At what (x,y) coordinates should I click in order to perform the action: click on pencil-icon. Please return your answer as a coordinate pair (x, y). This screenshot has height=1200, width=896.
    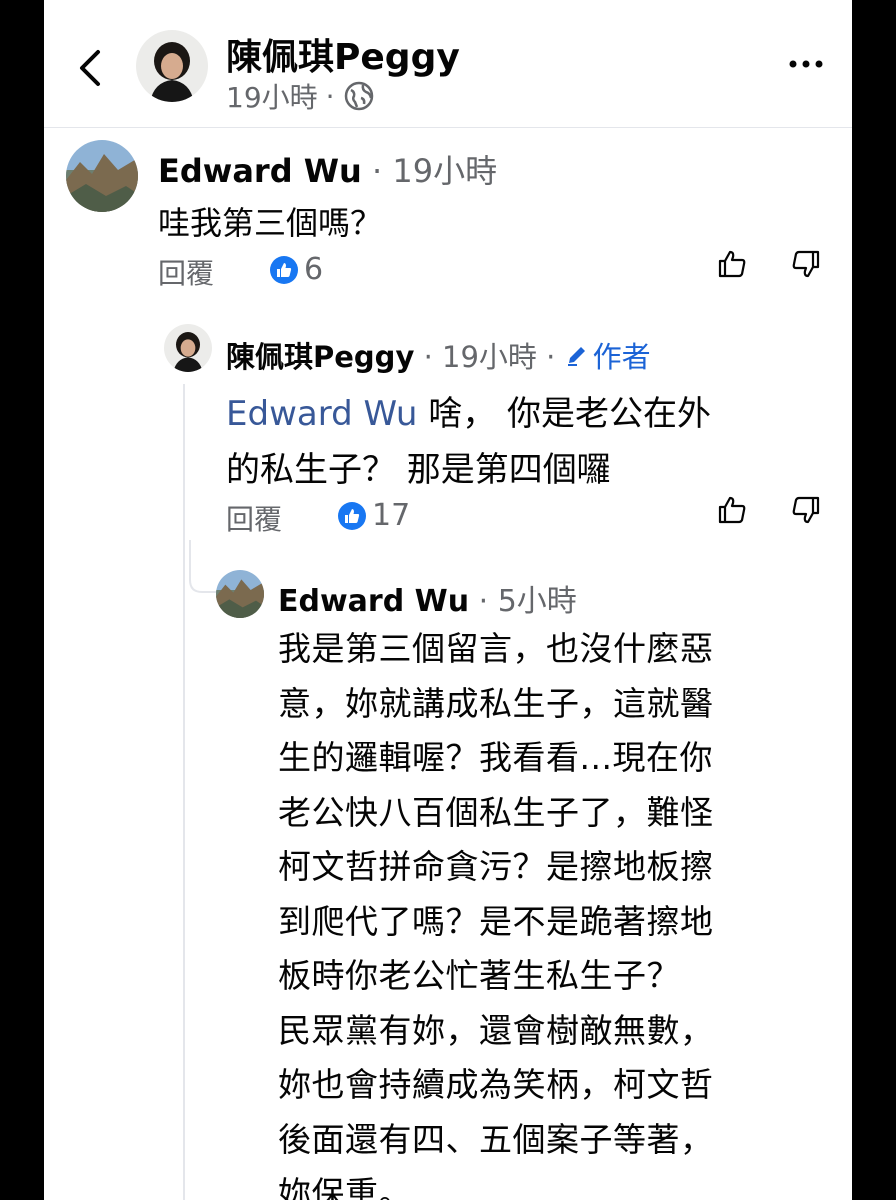
    Looking at the image, I should click on (576, 356).